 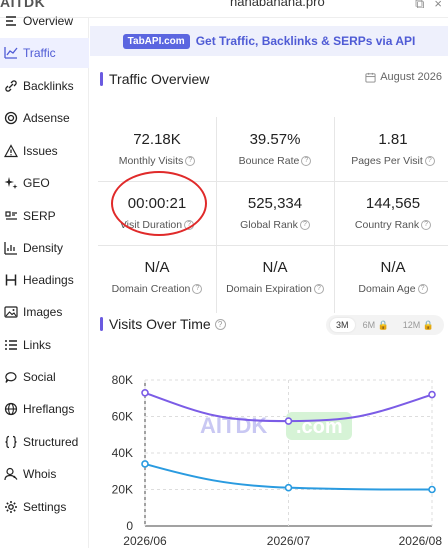 I want to click on visits-heading: Visits Over Time ?, so click(x=163, y=324).